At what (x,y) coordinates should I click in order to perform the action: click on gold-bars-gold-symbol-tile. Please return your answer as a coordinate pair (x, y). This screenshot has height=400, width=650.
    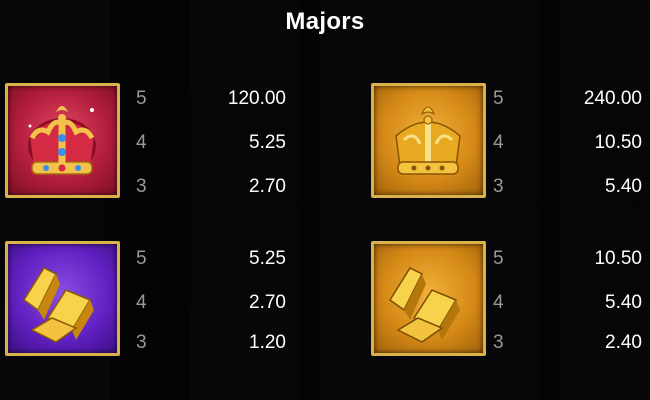
    Looking at the image, I should click on (428, 298).